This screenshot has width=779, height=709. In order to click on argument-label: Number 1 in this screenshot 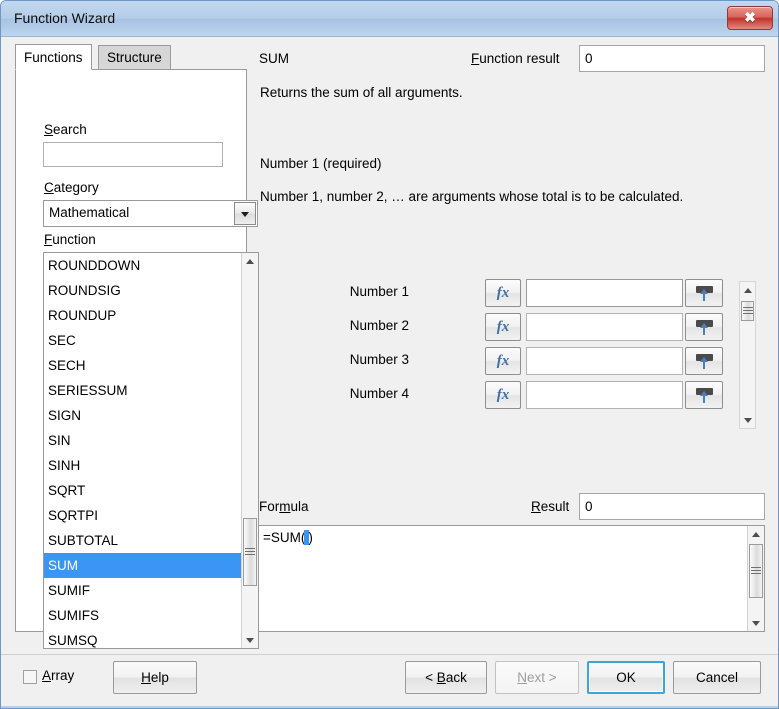, I will do `click(379, 291)`.